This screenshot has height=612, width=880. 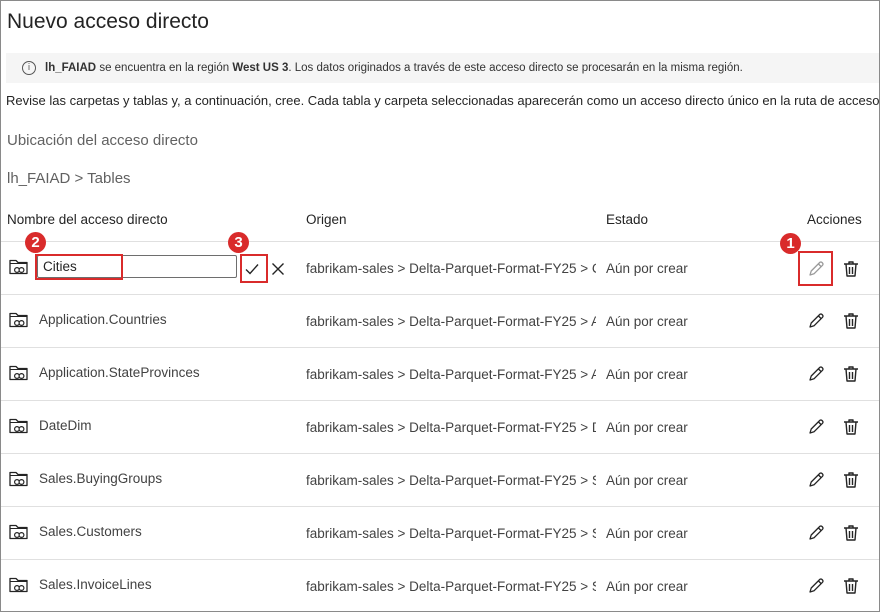 What do you see at coordinates (108, 21) in the screenshot?
I see `dialog-title: Nuevo acceso directo` at bounding box center [108, 21].